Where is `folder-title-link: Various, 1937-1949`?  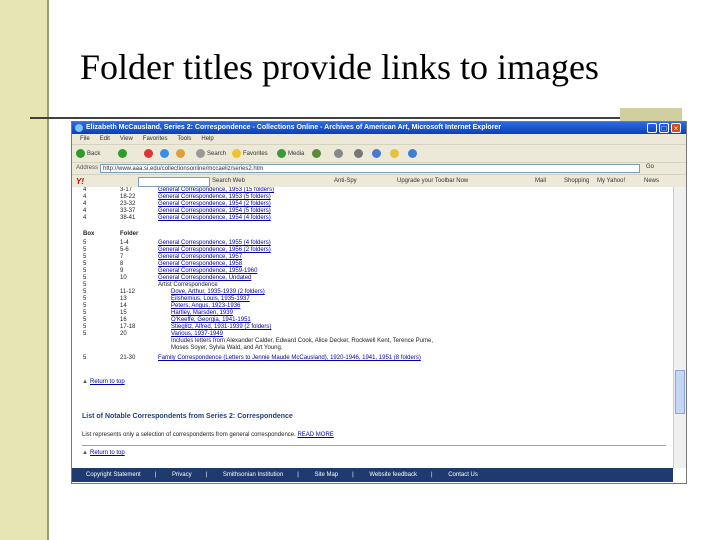
folder-title-link: Various, 1937-1949 is located at coordinates (197, 334).